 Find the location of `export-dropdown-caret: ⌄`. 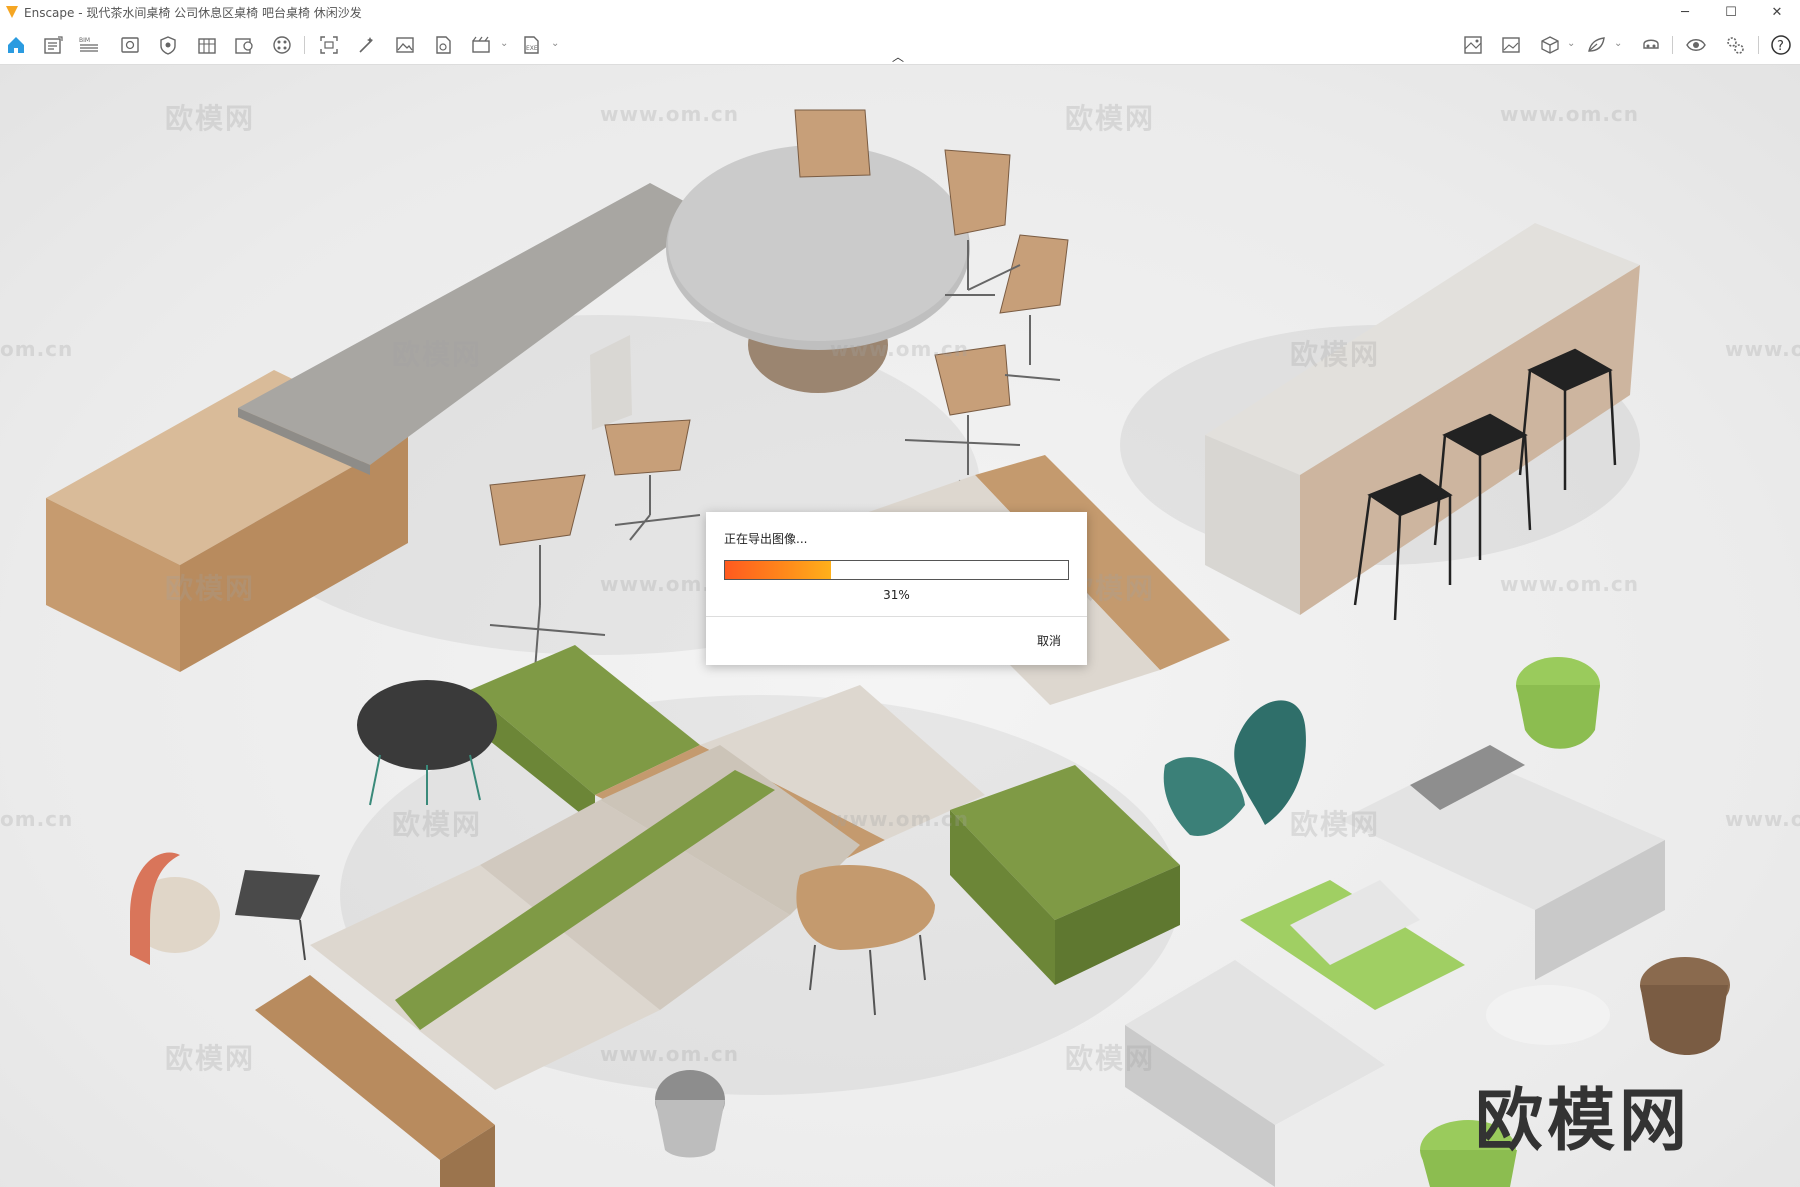

export-dropdown-caret: ⌄ is located at coordinates (555, 43).